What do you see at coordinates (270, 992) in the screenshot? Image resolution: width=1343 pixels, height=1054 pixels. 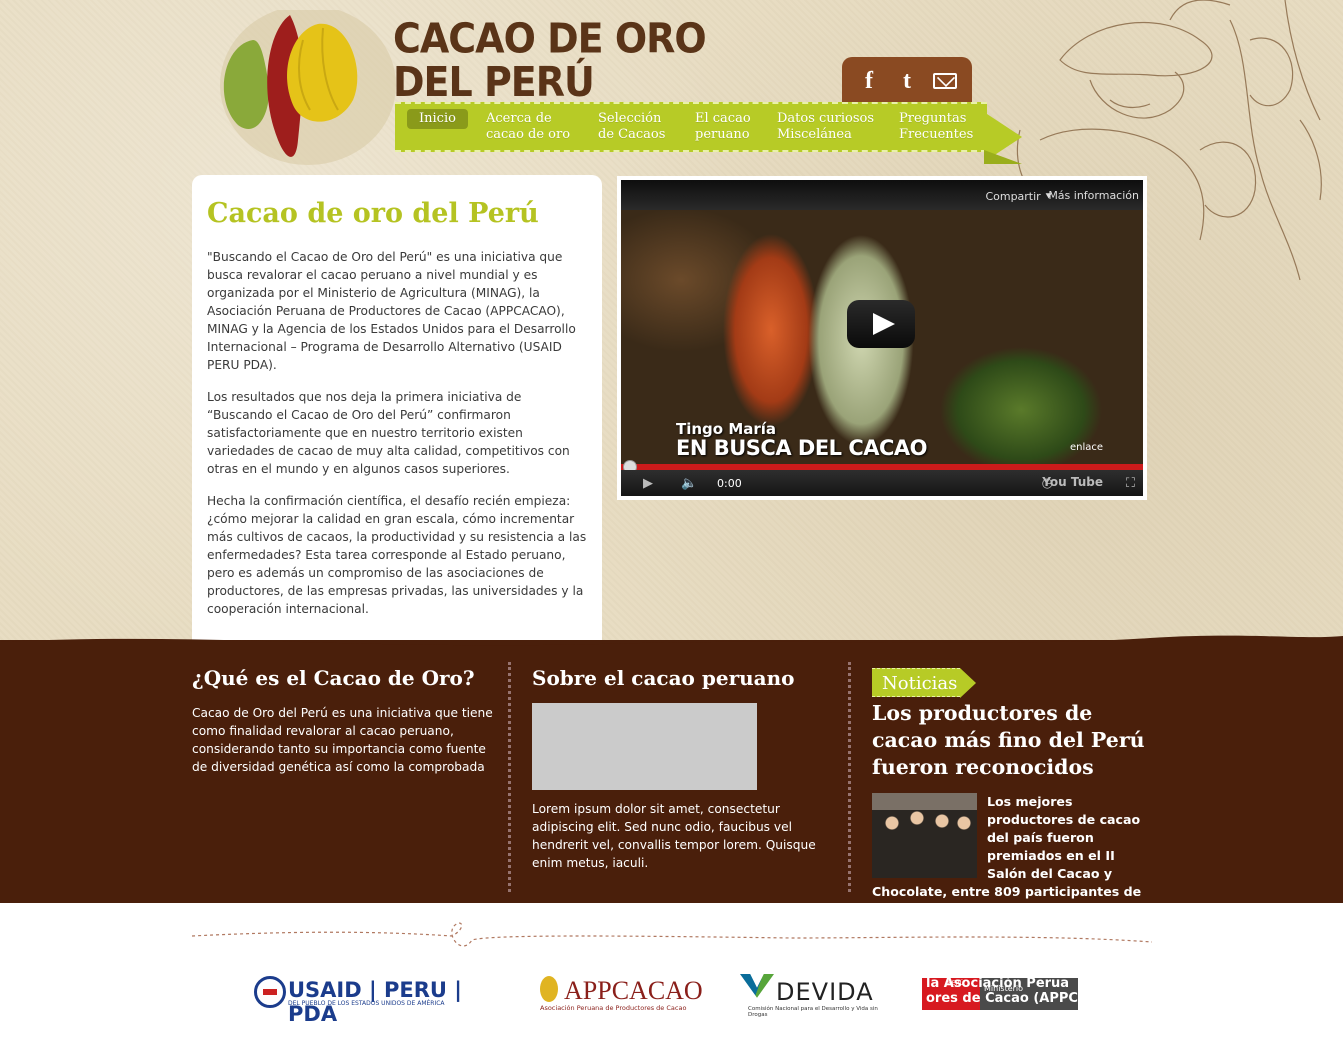 I see `usaid-seal-icon` at bounding box center [270, 992].